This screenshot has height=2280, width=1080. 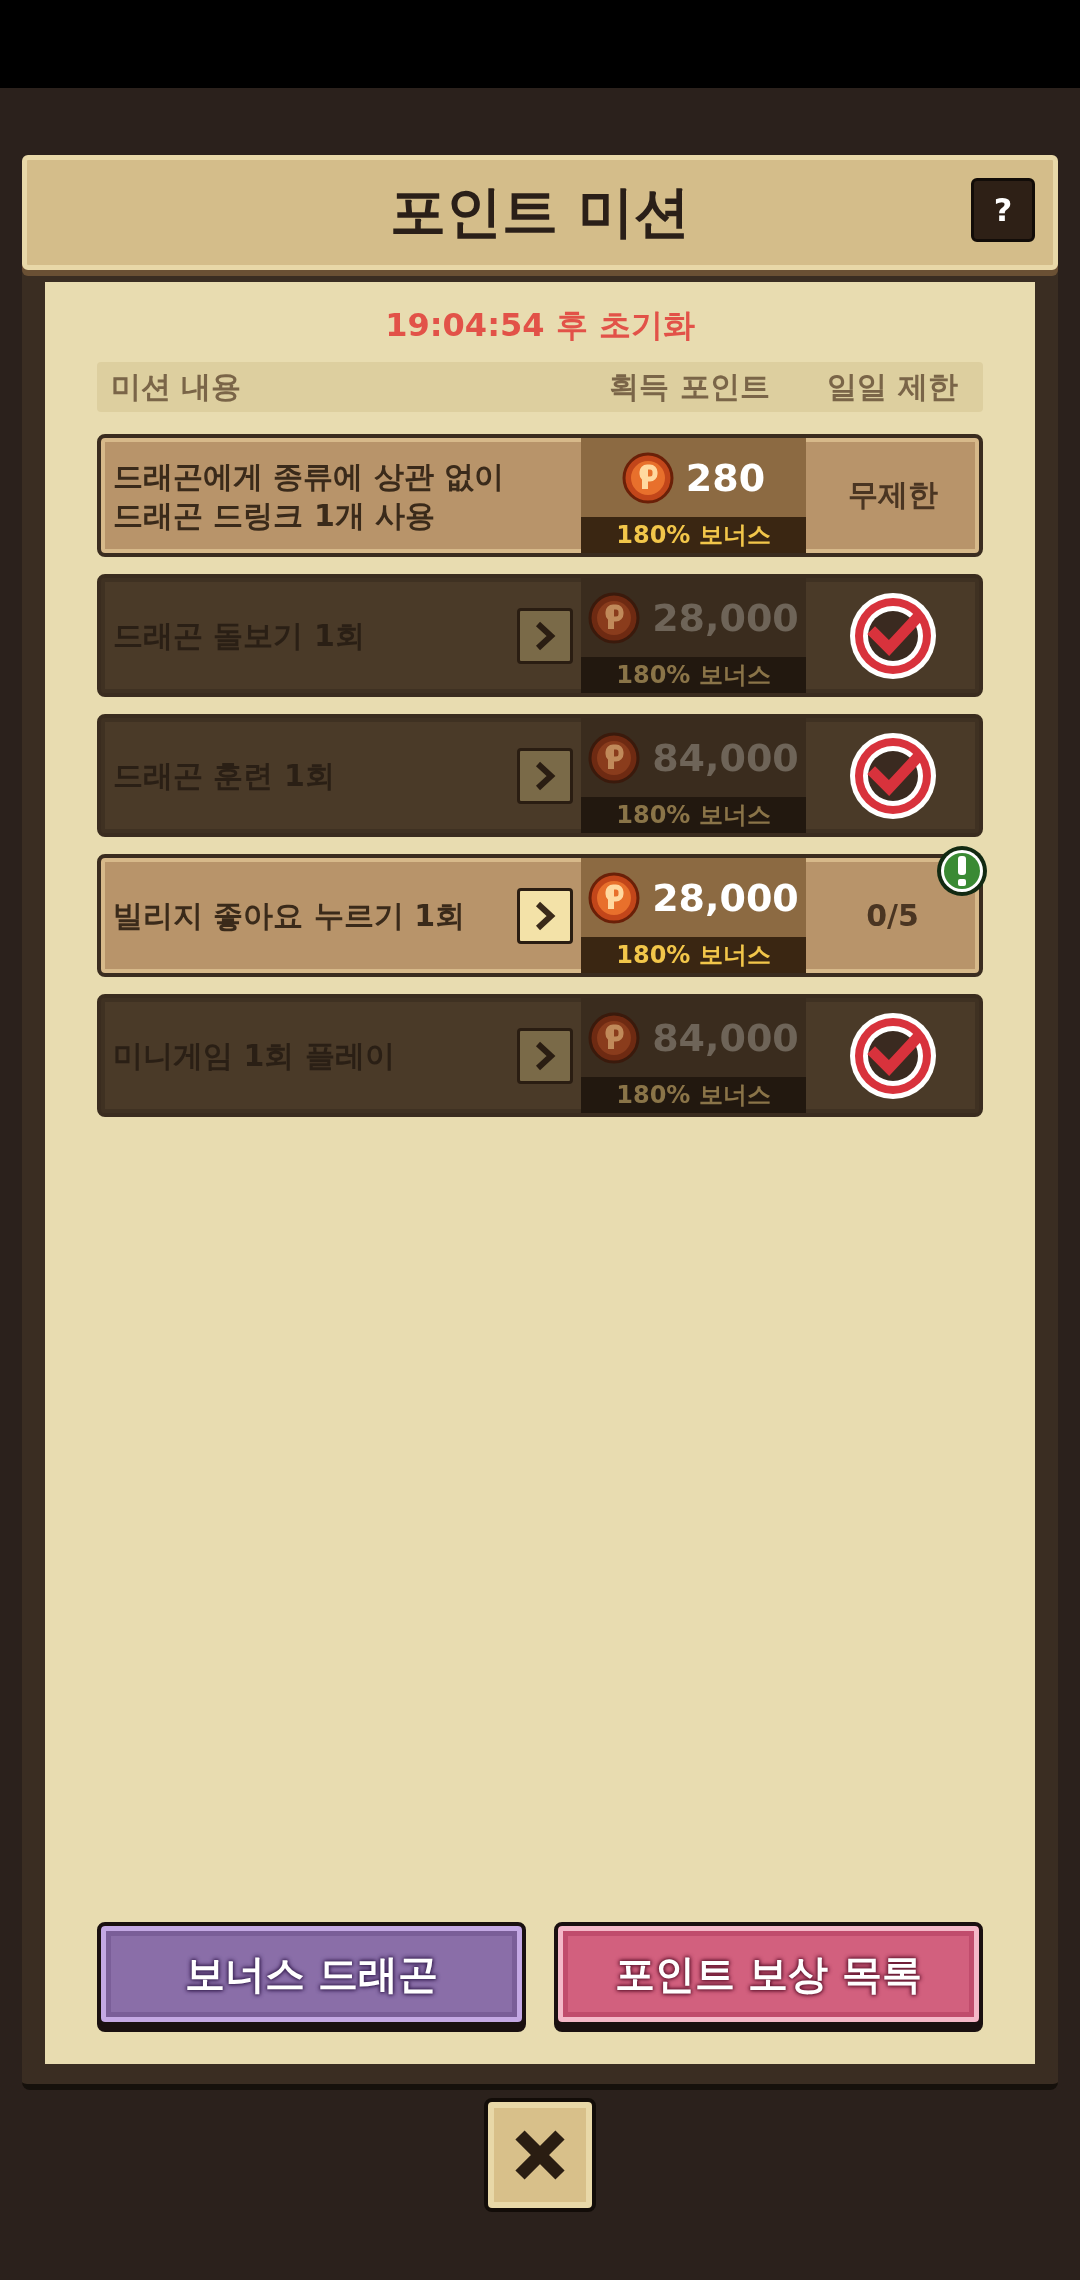 What do you see at coordinates (309, 496) in the screenshot?
I see `mission-text: 드래곤에게 종류에 상관 없이 드래곤 드링크 1개 사용` at bounding box center [309, 496].